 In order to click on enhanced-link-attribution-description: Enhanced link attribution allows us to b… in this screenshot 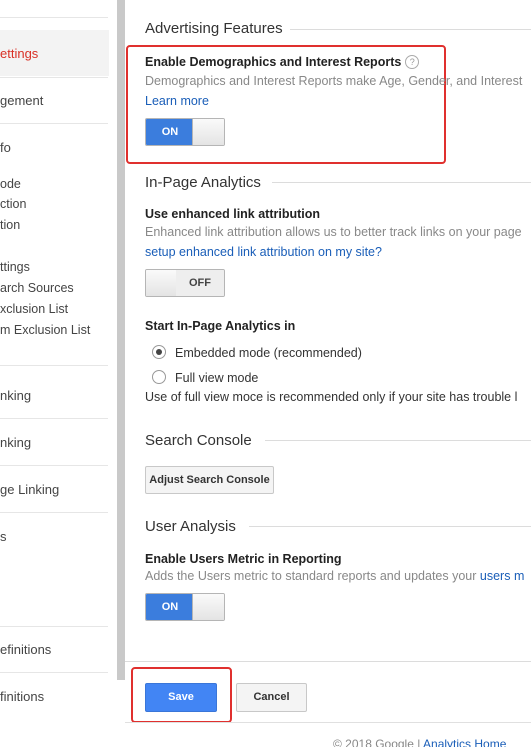, I will do `click(333, 232)`.